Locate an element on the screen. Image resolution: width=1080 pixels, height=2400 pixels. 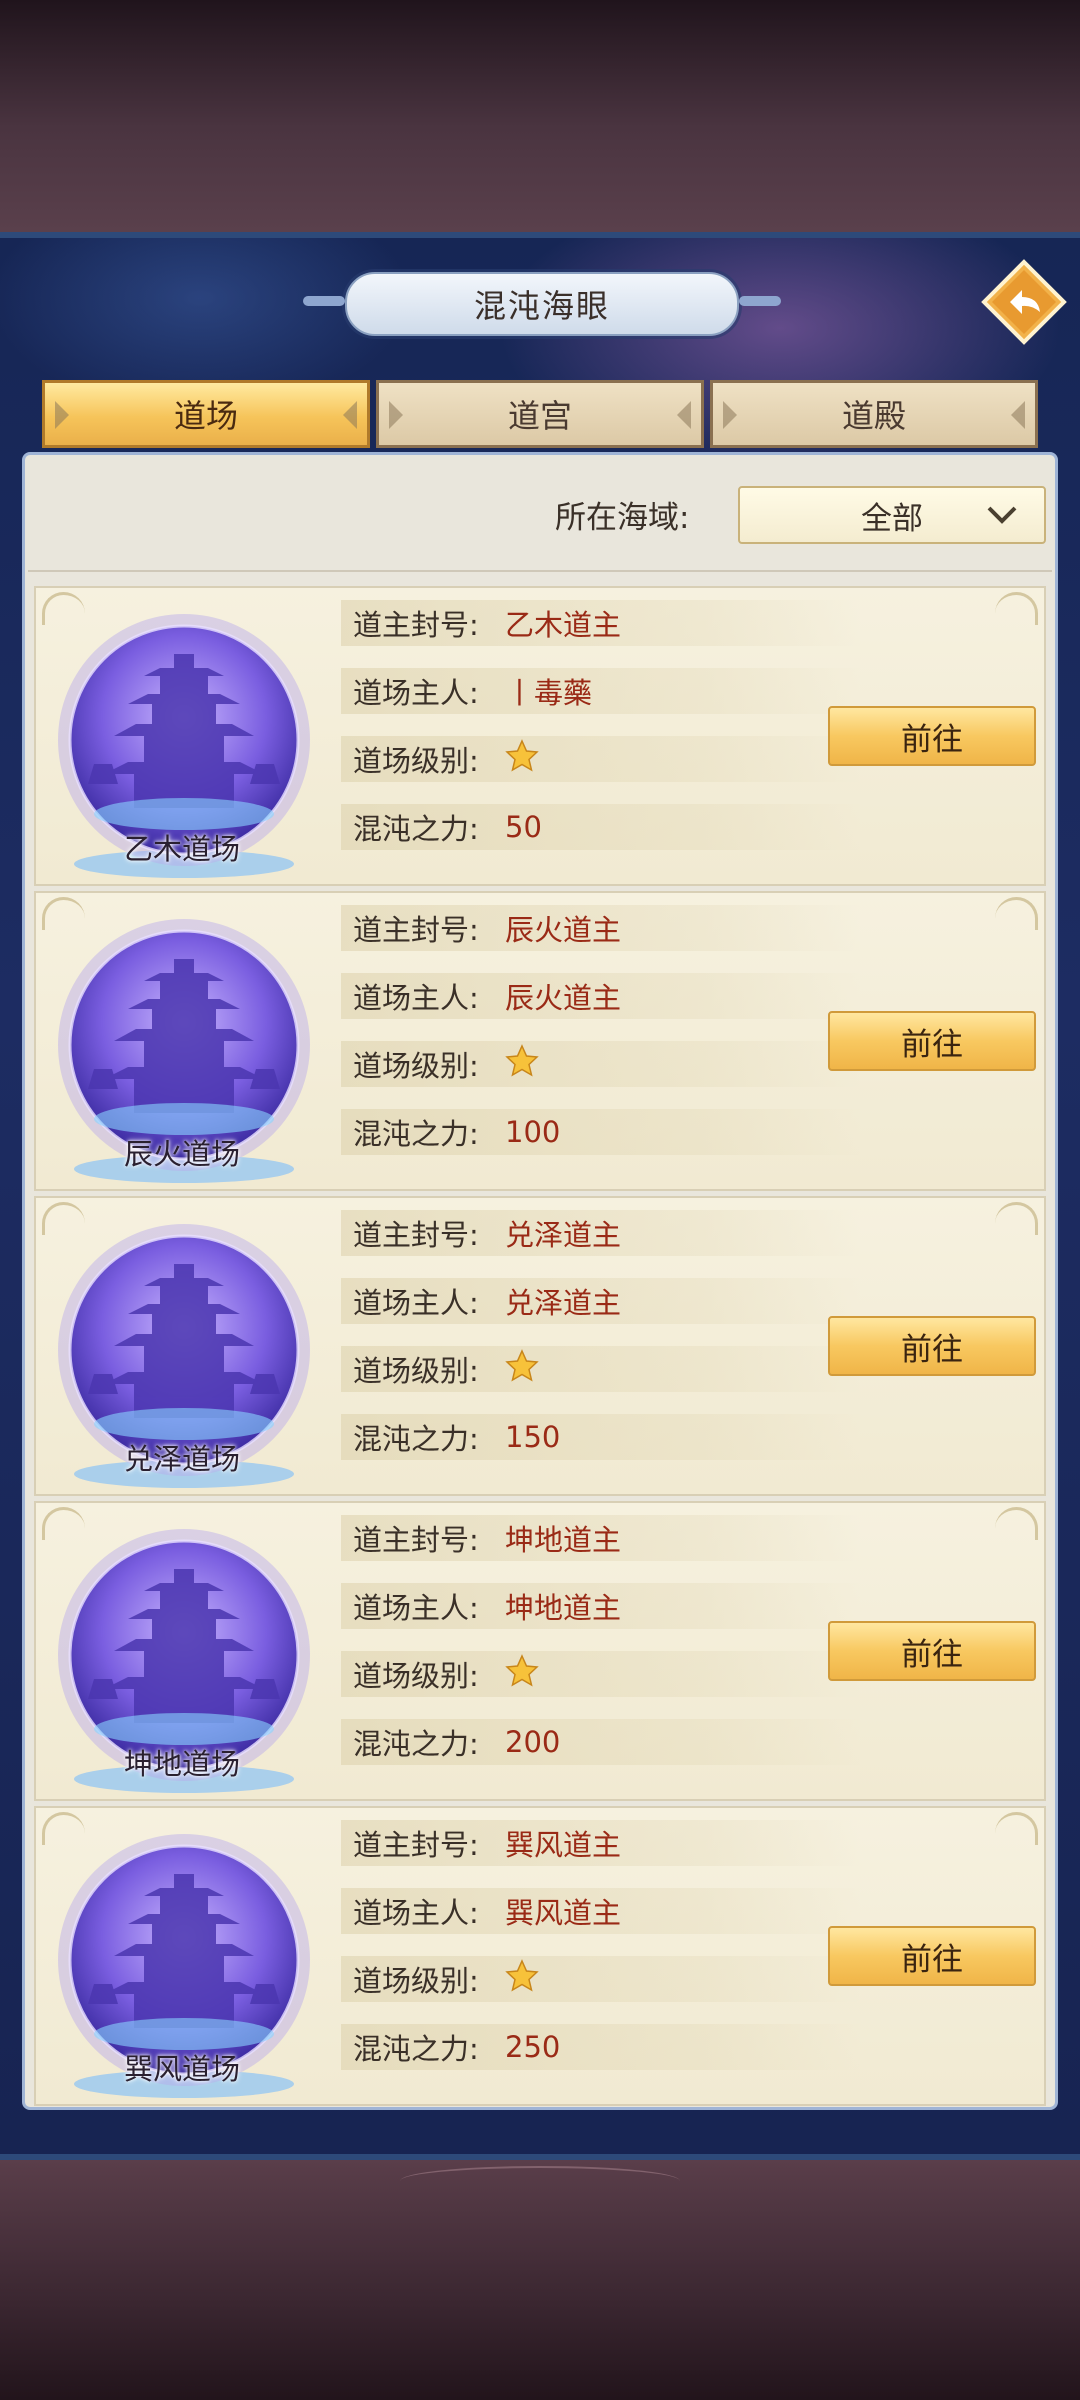
dojo-name: 兑泽道场 is located at coordinates (181, 1459).